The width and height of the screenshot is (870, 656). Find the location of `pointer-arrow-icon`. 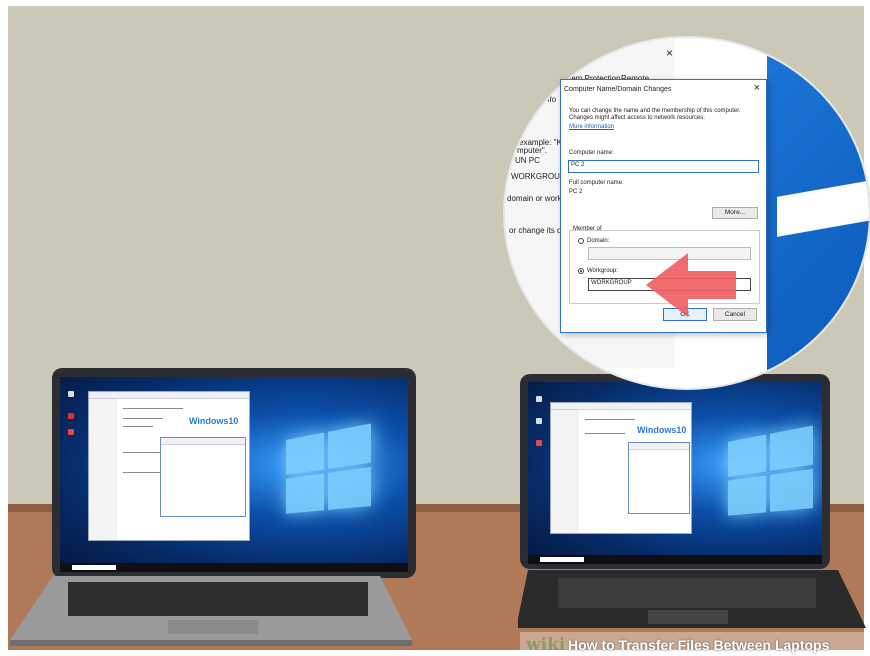

pointer-arrow-icon is located at coordinates (691, 285).